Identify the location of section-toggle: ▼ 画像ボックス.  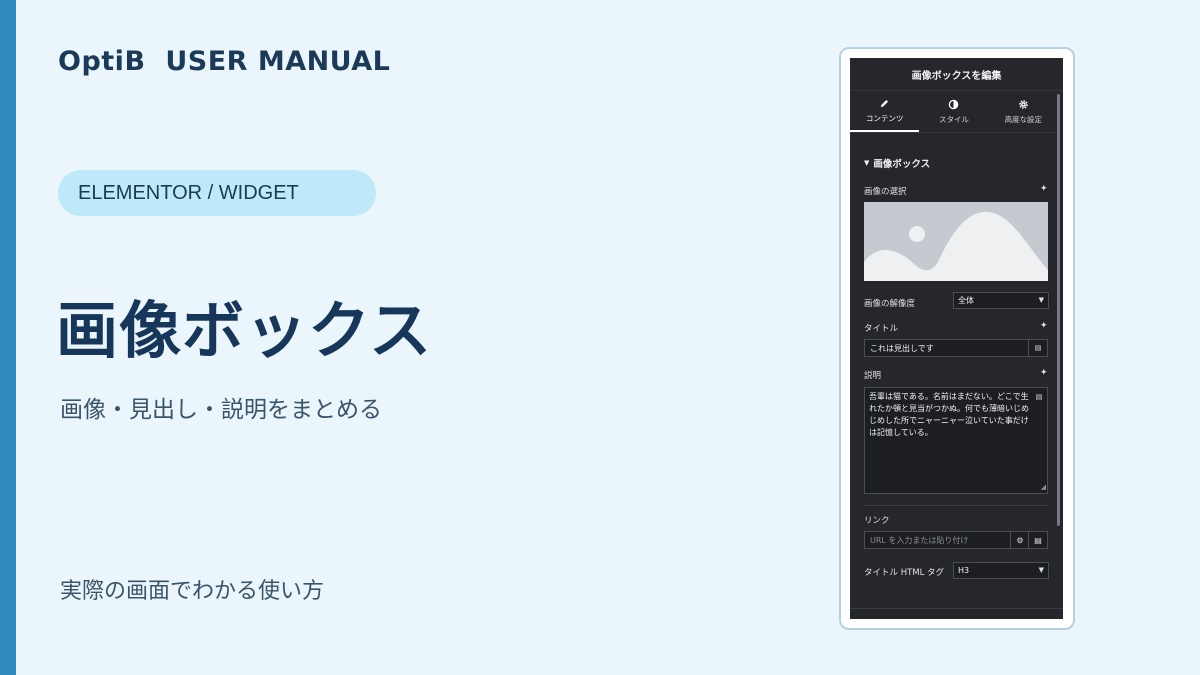
(897, 163).